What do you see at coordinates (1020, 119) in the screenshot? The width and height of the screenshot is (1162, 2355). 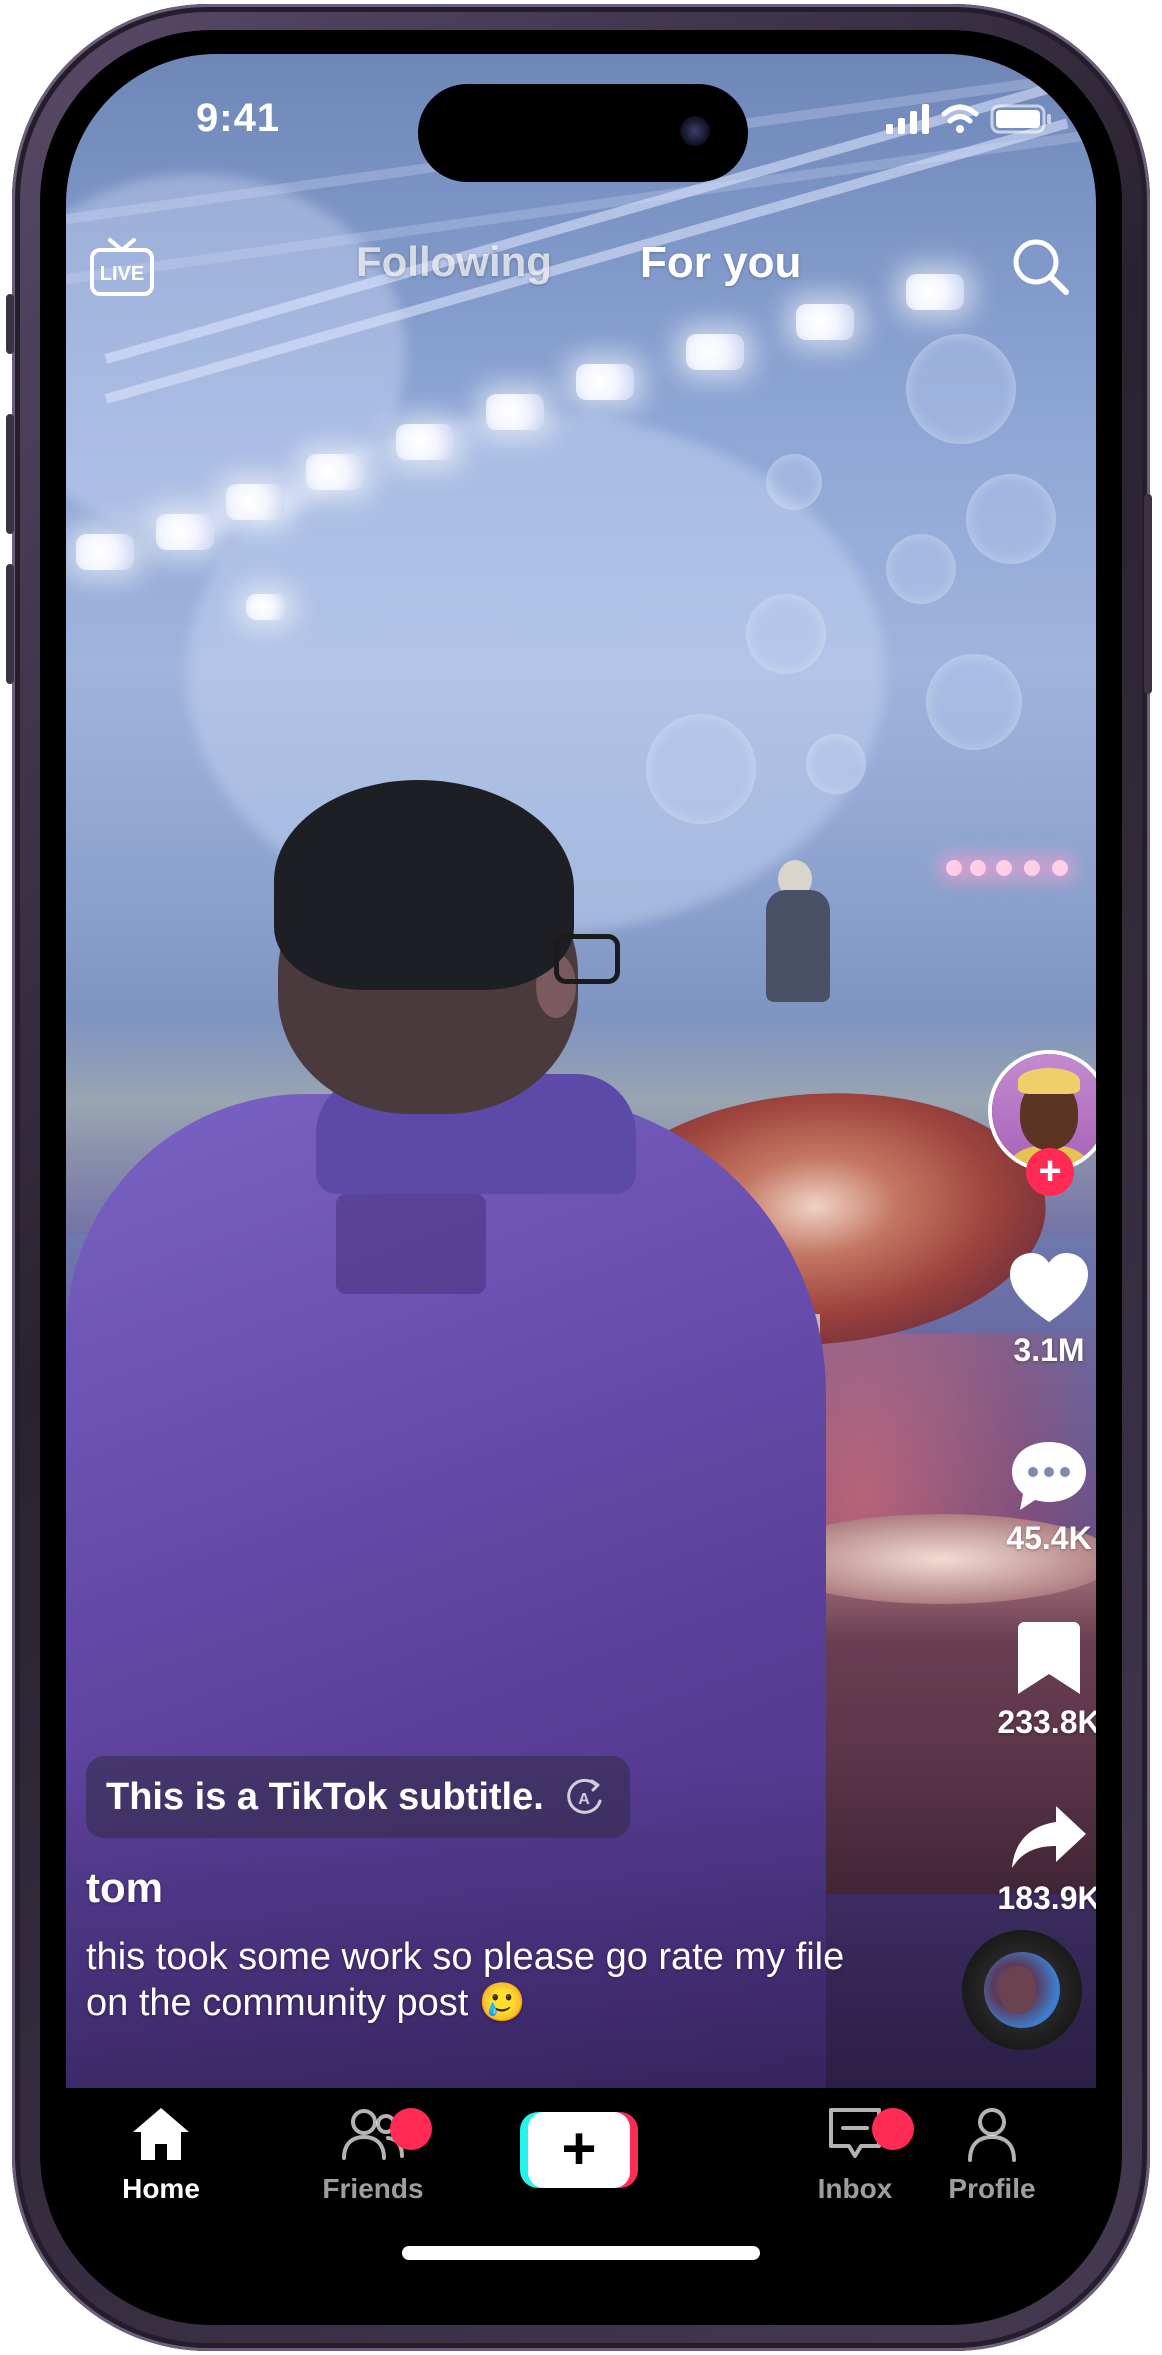 I see `battery-icon` at bounding box center [1020, 119].